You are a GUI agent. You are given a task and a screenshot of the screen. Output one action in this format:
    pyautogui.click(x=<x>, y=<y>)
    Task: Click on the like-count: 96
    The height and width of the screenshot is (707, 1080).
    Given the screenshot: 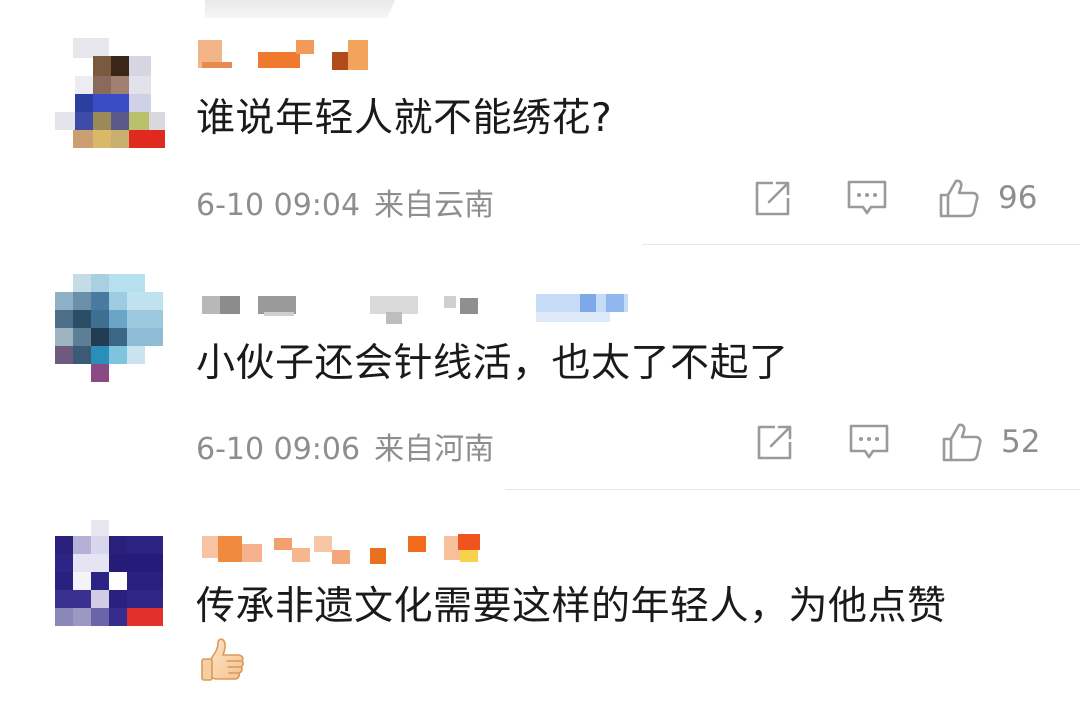 What is the action you would take?
    pyautogui.click(x=1018, y=198)
    